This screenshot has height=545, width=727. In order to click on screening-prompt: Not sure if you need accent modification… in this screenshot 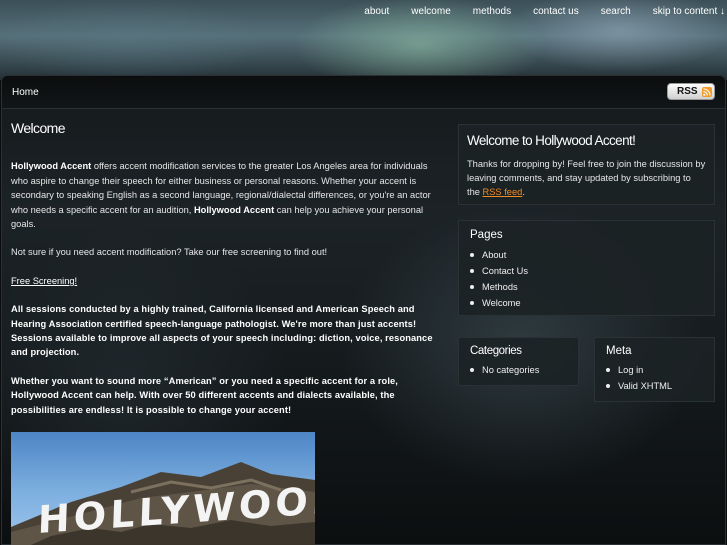, I will do `click(169, 252)`.